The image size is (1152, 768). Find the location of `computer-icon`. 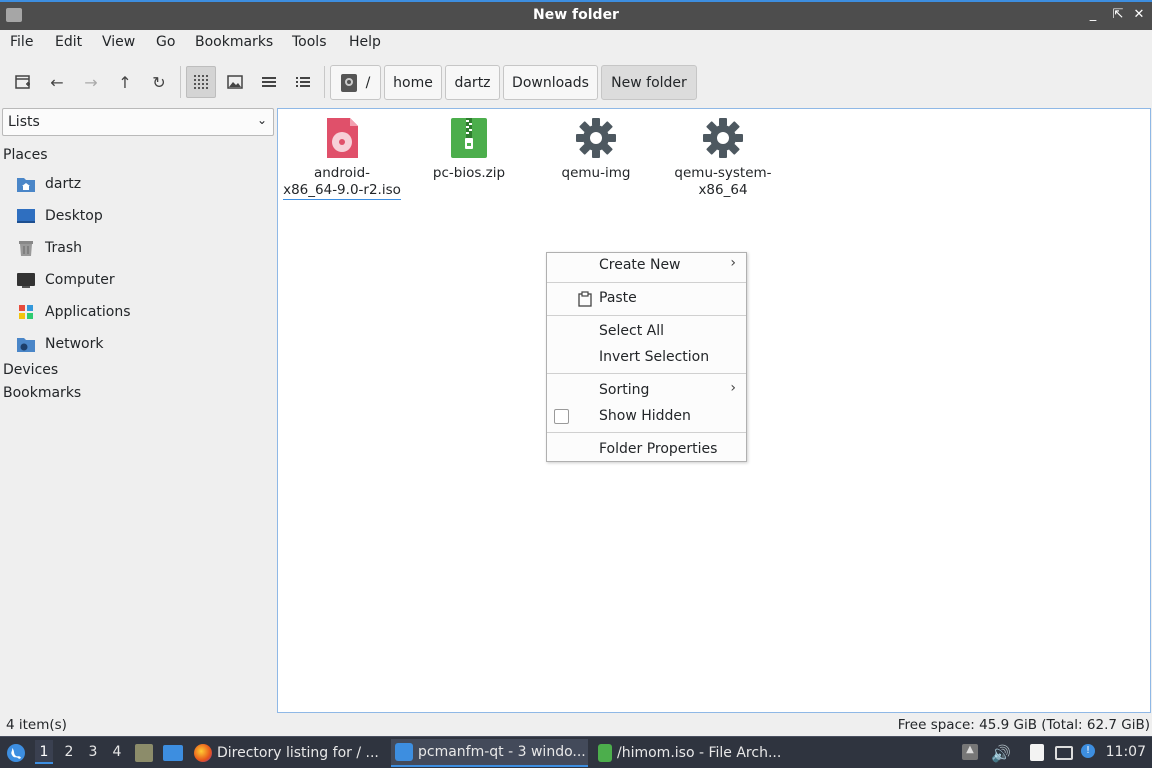

computer-icon is located at coordinates (26, 280).